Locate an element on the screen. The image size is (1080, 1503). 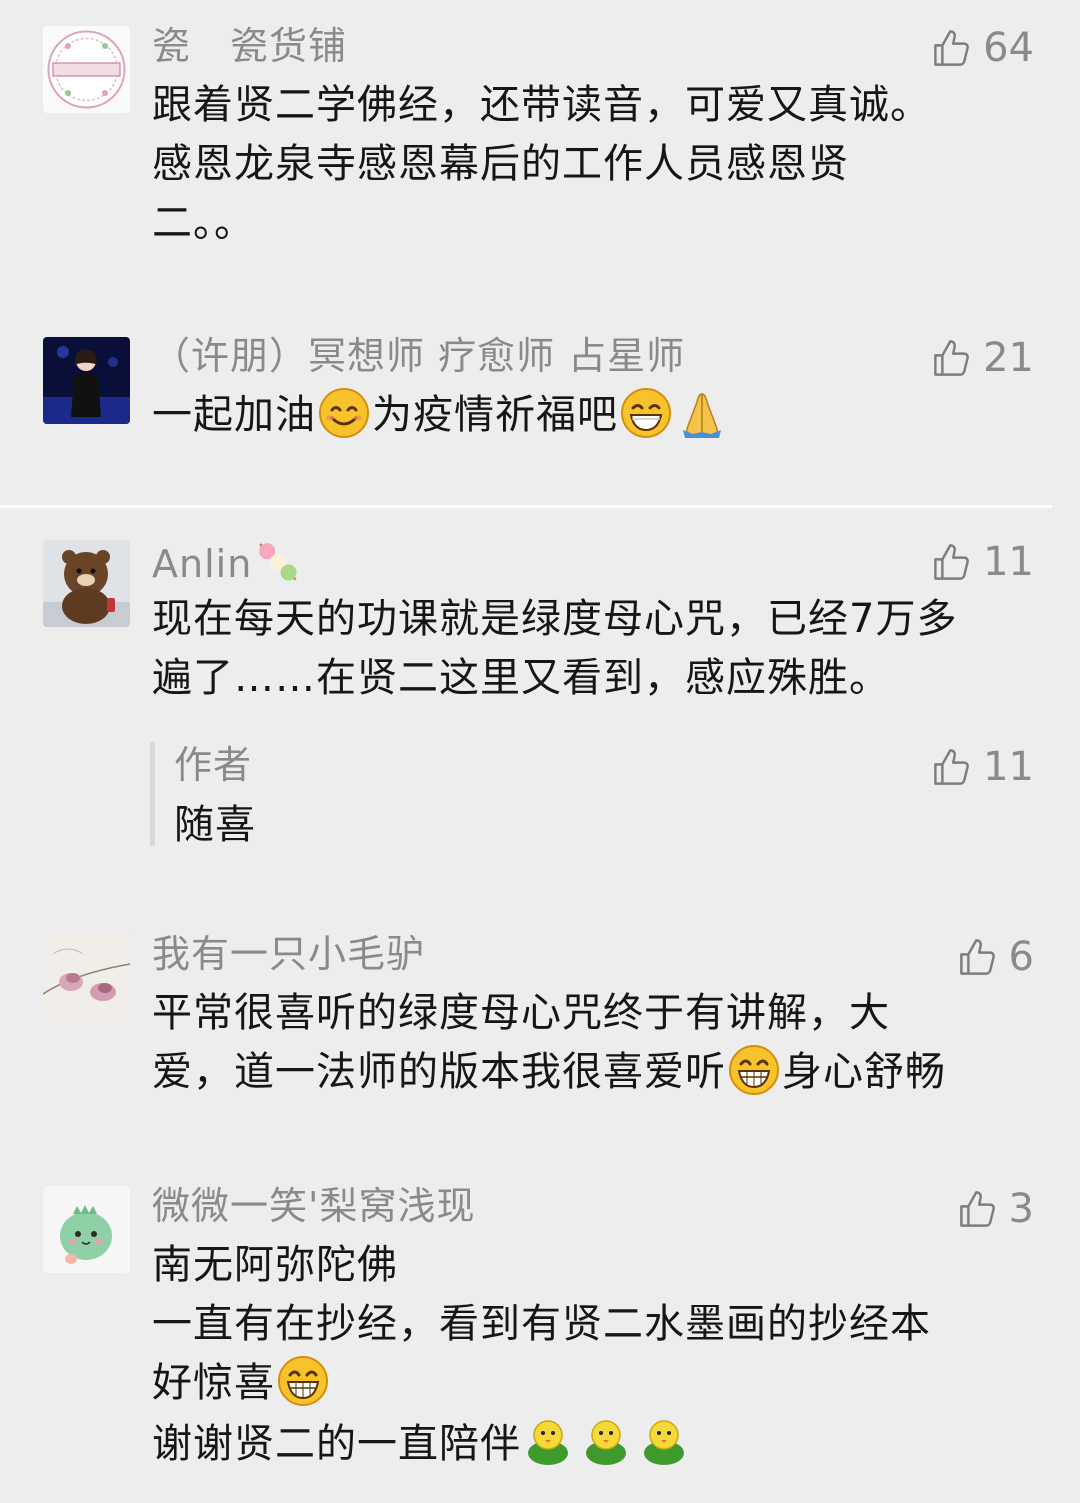
like-count: 6 is located at coordinates (1021, 957).